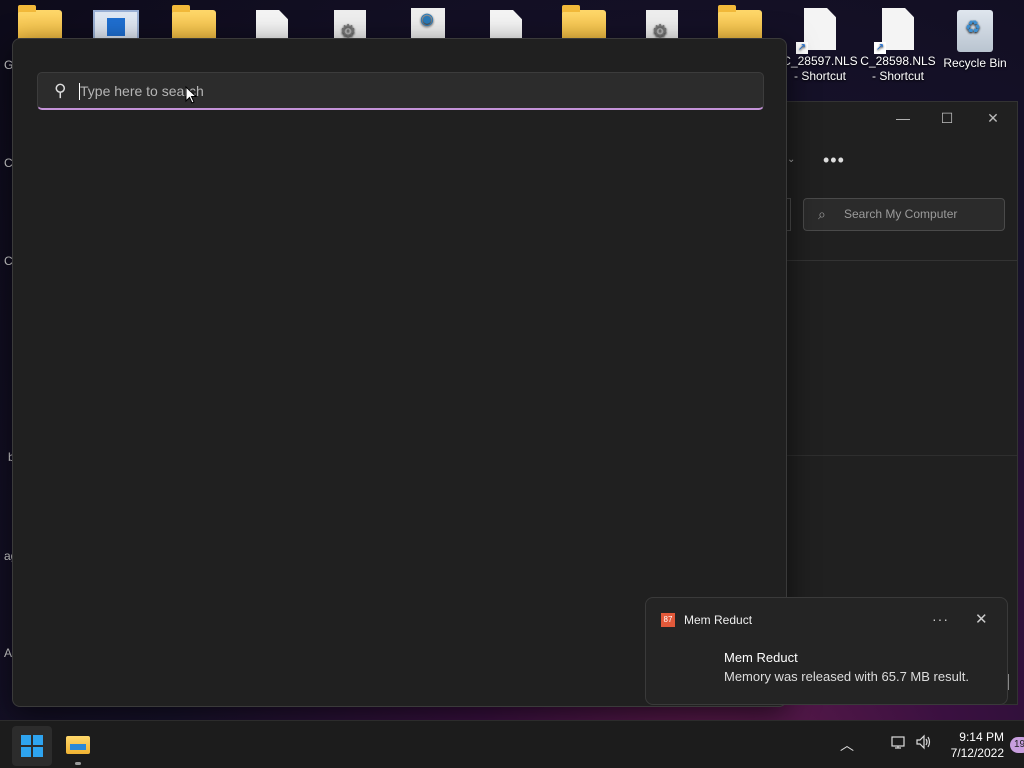 The width and height of the screenshot is (1024, 768). I want to click on mouse-cursor-icon, so click(191, 95).